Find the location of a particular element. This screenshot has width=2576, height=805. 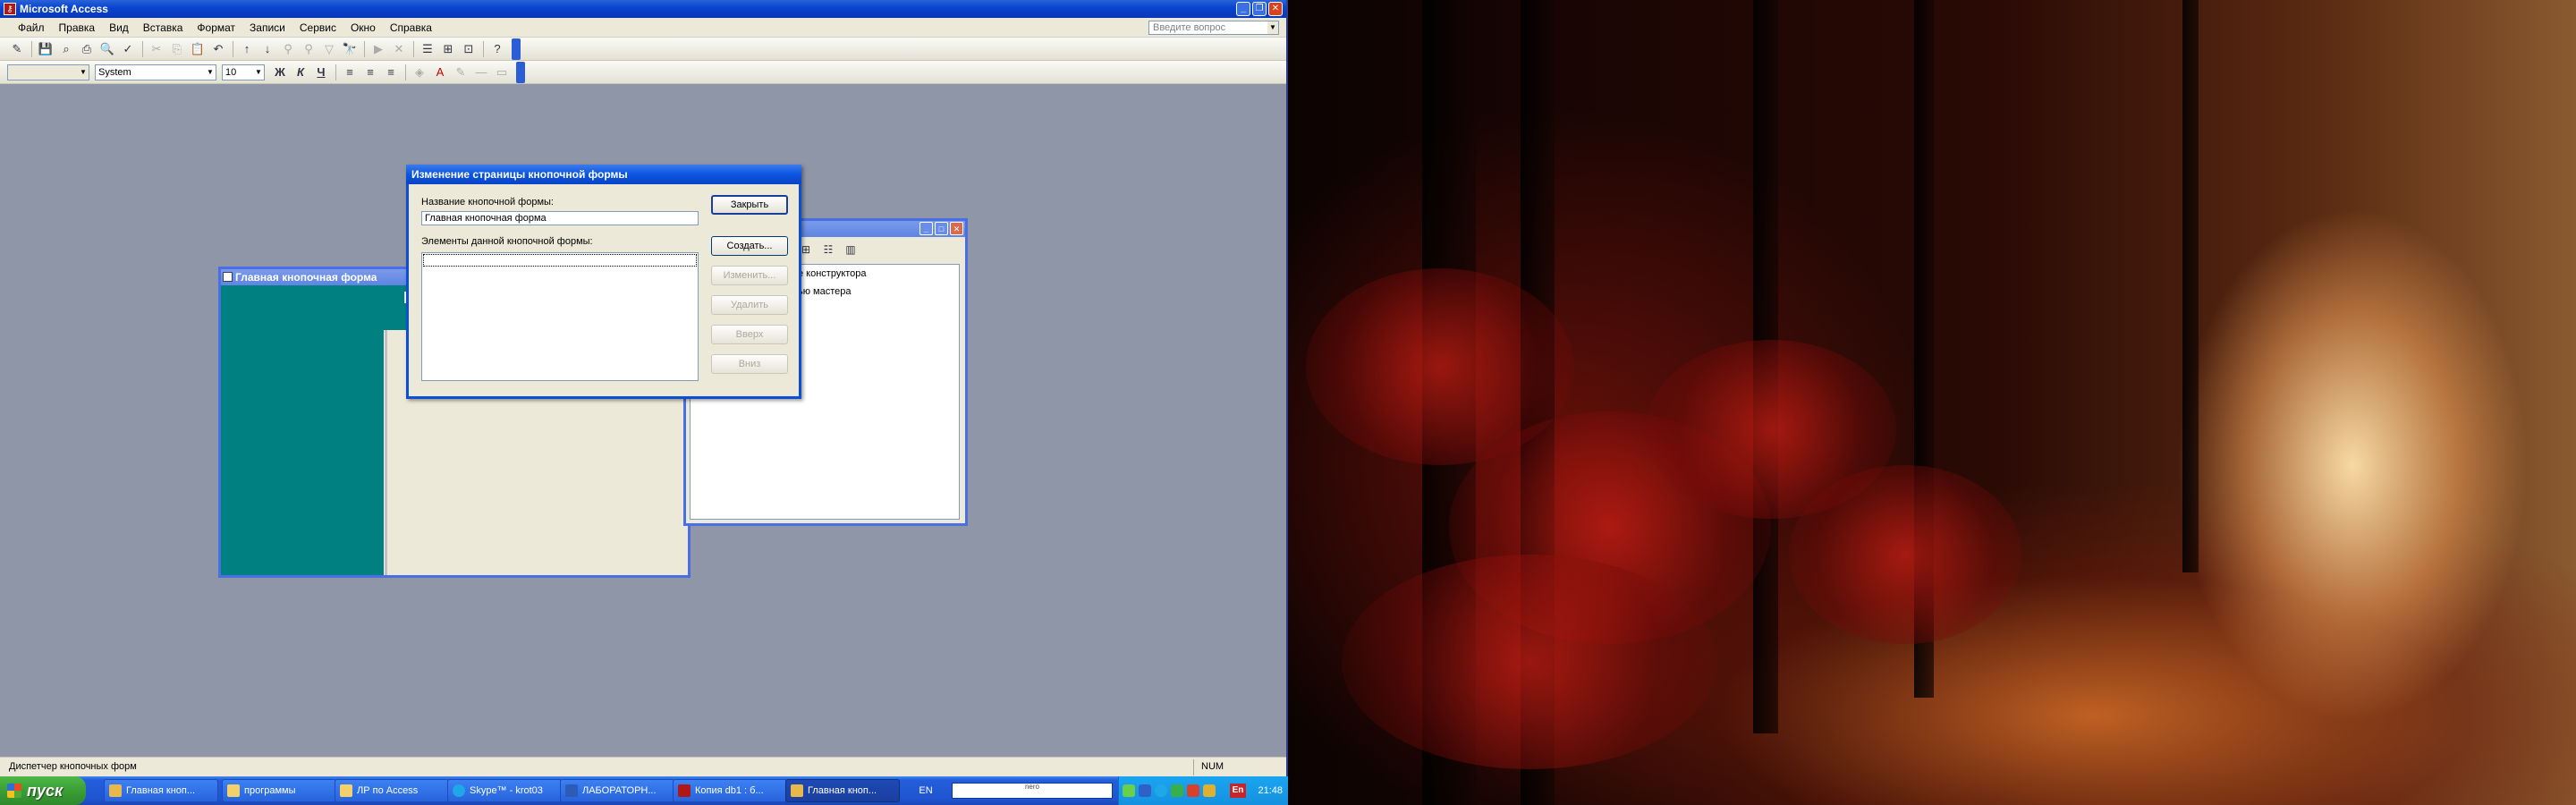

menu-file: Файл is located at coordinates (31, 28).